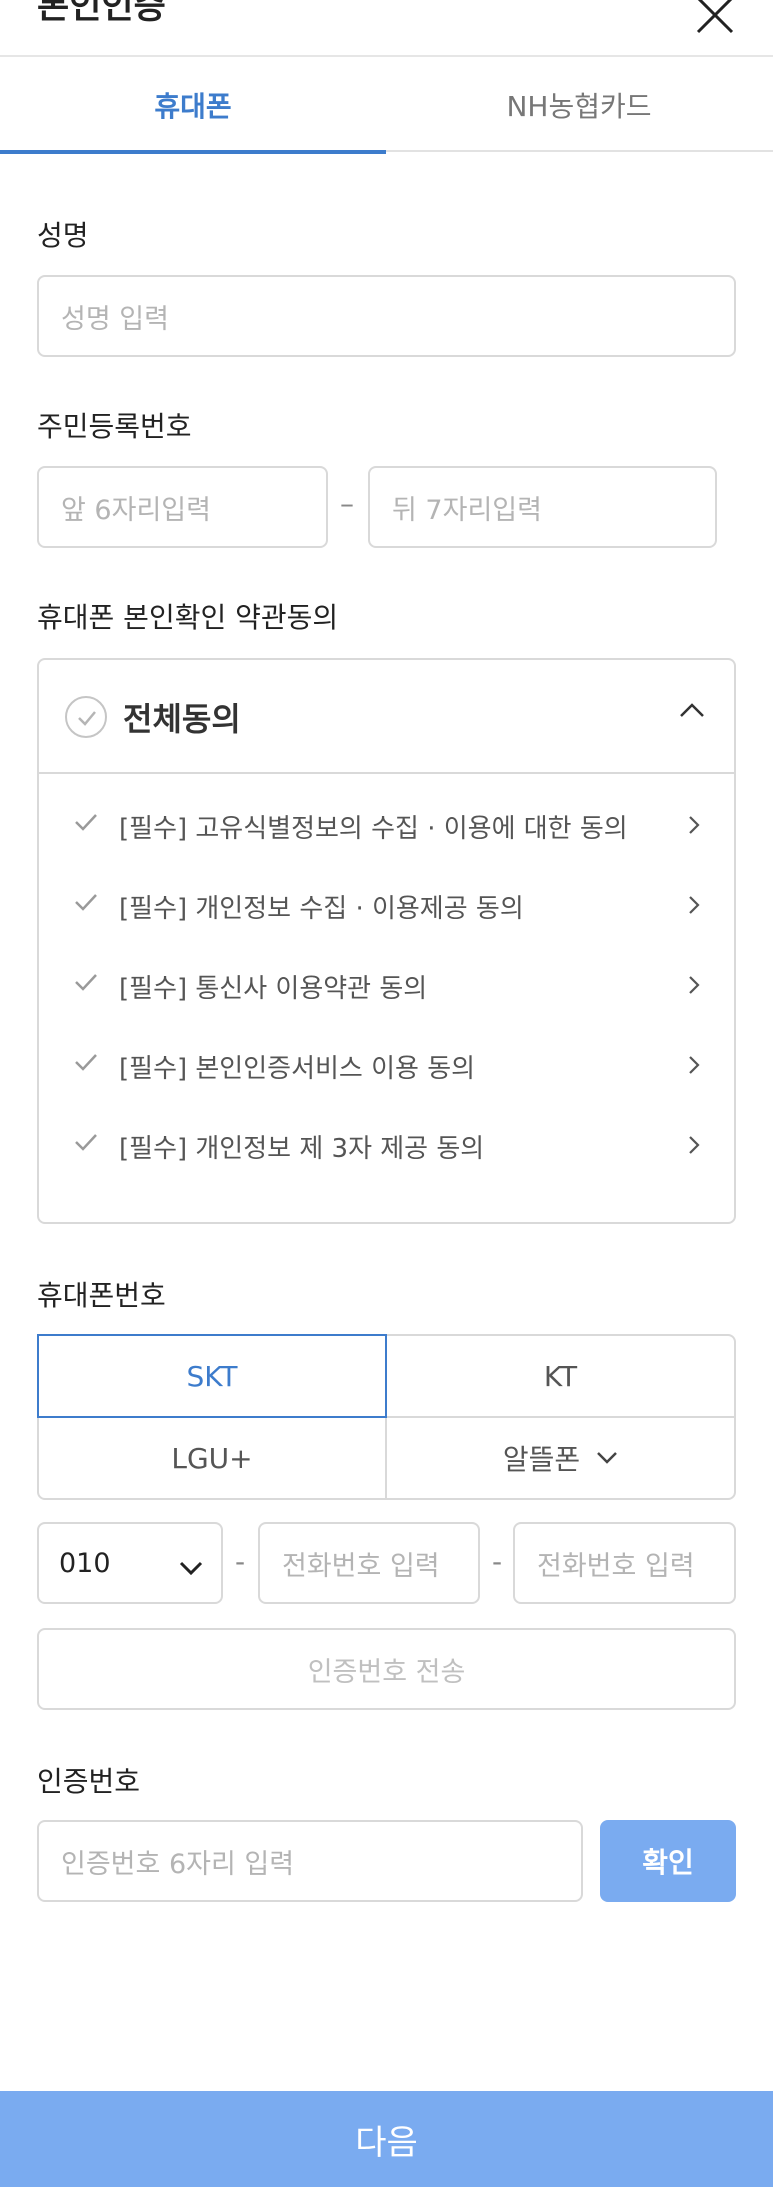 The height and width of the screenshot is (2187, 773). What do you see at coordinates (386, 2139) in the screenshot?
I see `next-button: 다음` at bounding box center [386, 2139].